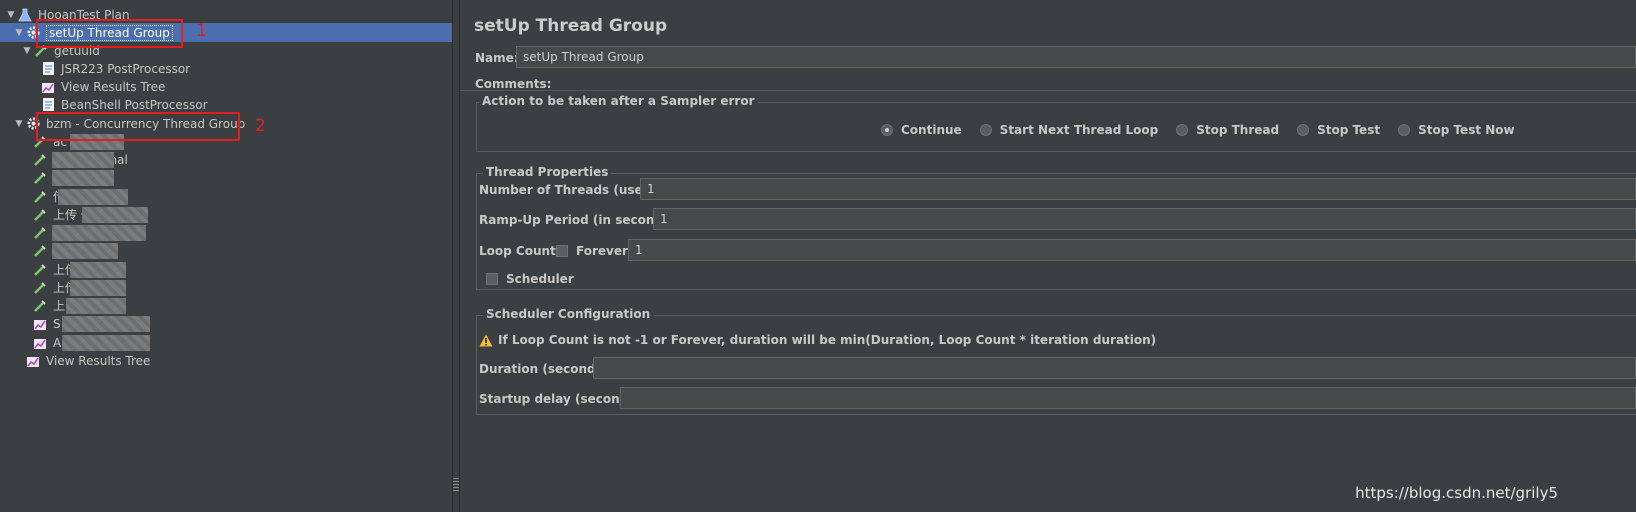 The height and width of the screenshot is (512, 1636). I want to click on radio-stop-test-now: Stop Test Now, so click(1456, 130).